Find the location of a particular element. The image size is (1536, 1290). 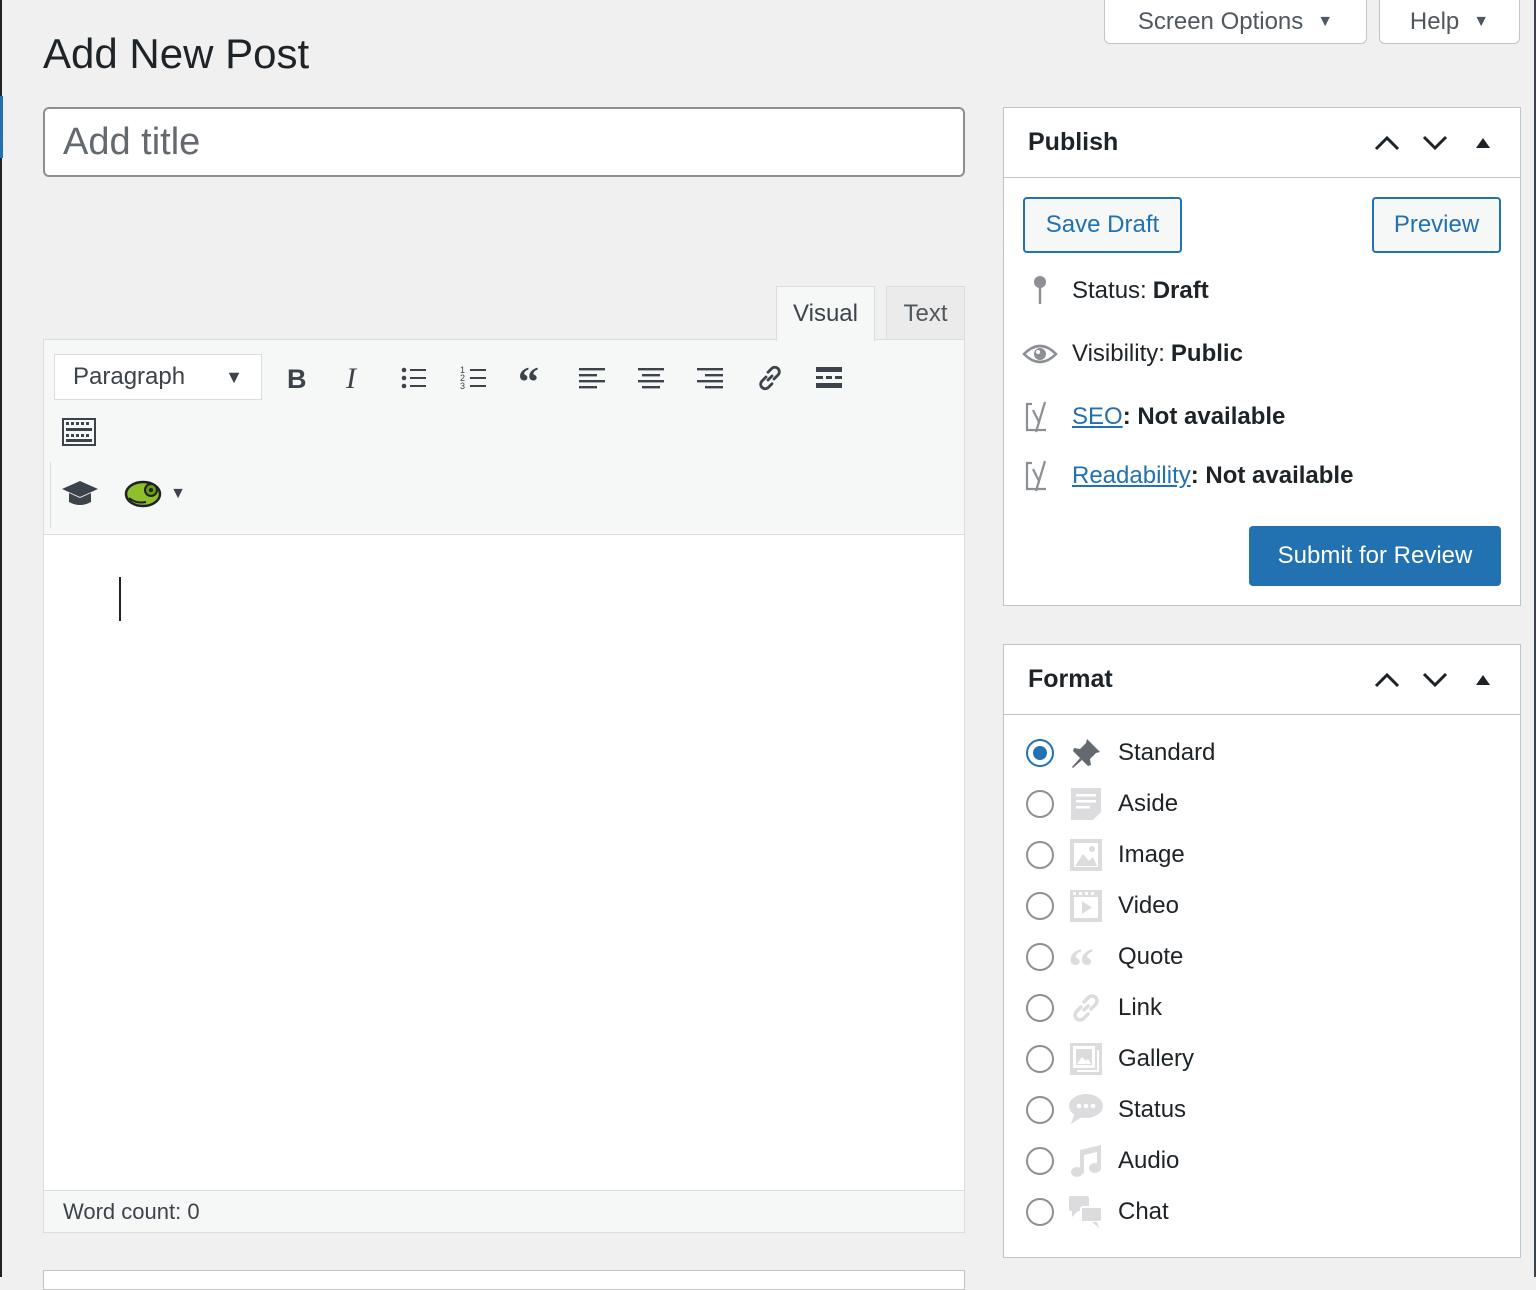

format-label: Quote is located at coordinates (1151, 956).